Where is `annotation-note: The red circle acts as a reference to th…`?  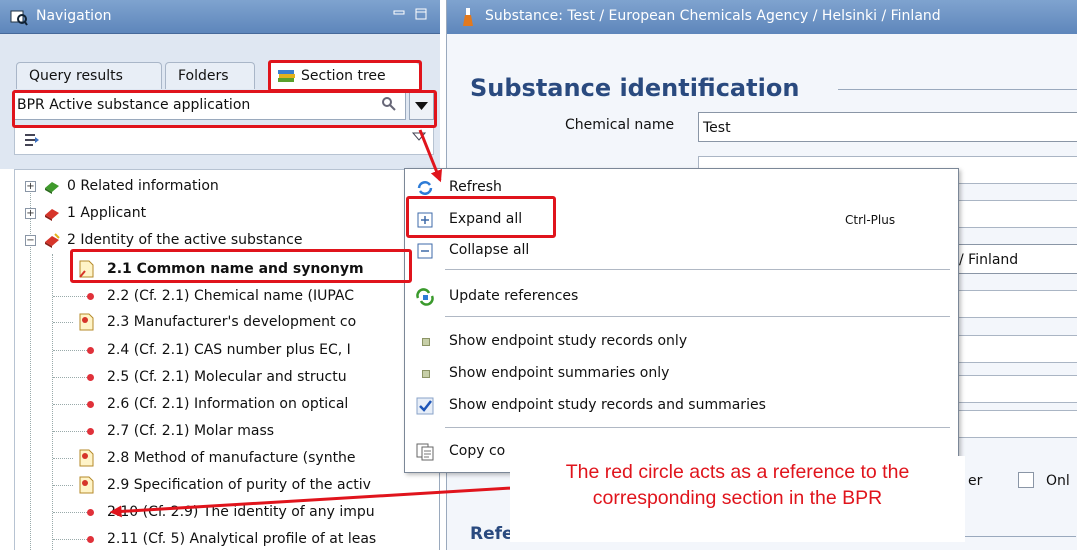
annotation-note: The red circle acts as a reference to th… is located at coordinates (737, 499).